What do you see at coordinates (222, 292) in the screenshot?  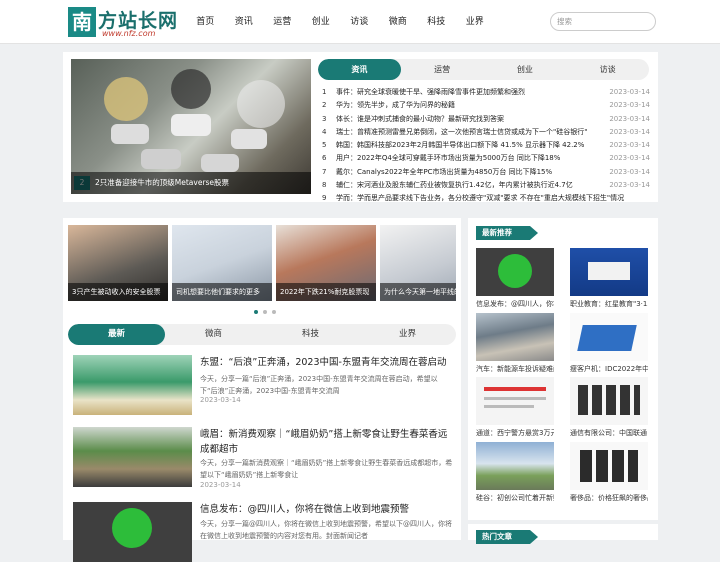 I see `thumb-caption: 司机想要比他们要求的更多` at bounding box center [222, 292].